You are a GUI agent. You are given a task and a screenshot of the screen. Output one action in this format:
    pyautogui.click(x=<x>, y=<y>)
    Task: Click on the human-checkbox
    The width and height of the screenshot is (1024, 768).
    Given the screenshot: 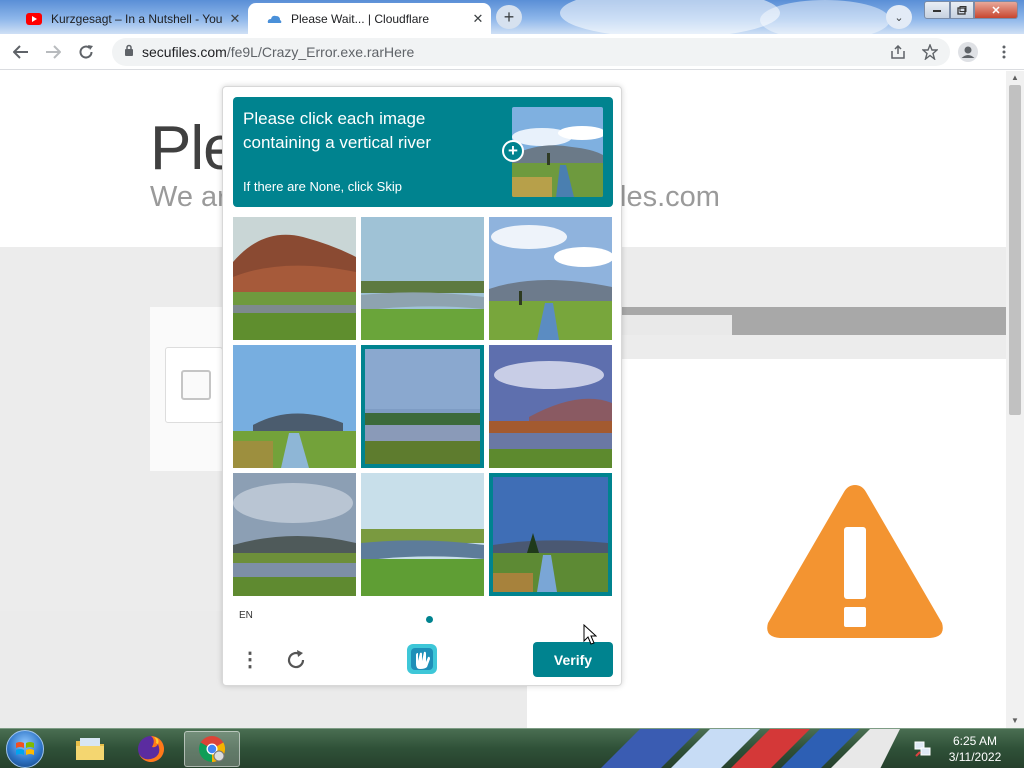 What is the action you would take?
    pyautogui.click(x=196, y=385)
    